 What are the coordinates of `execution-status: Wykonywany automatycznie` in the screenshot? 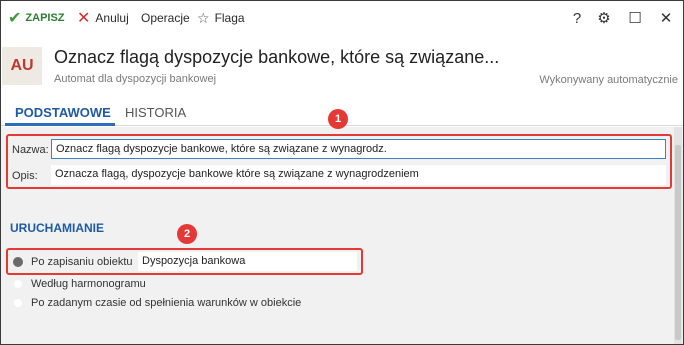 It's located at (608, 80).